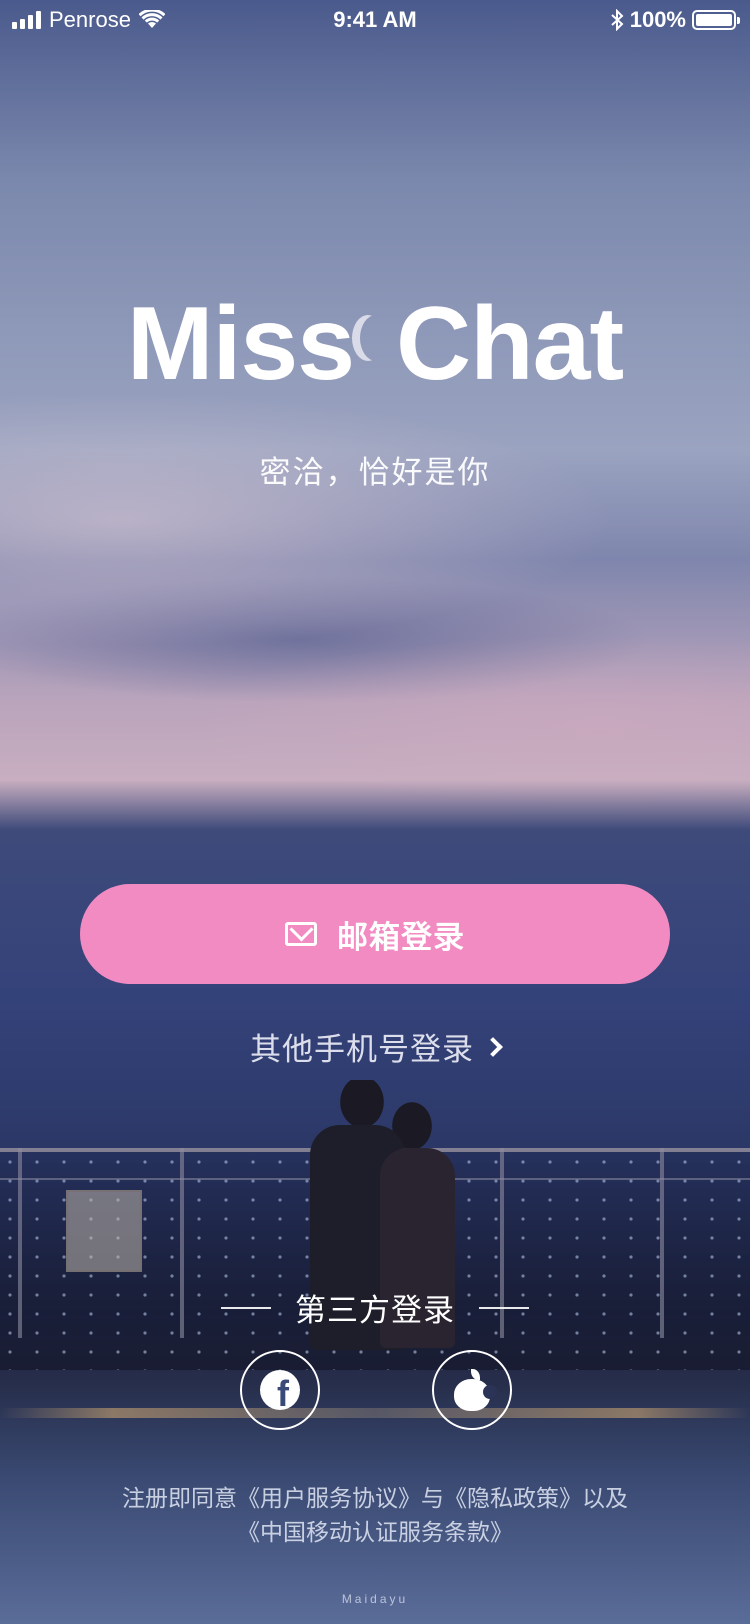 This screenshot has height=1624, width=750. Describe the element at coordinates (375, 1311) in the screenshot. I see `third-party-label: 第三方登录` at that location.